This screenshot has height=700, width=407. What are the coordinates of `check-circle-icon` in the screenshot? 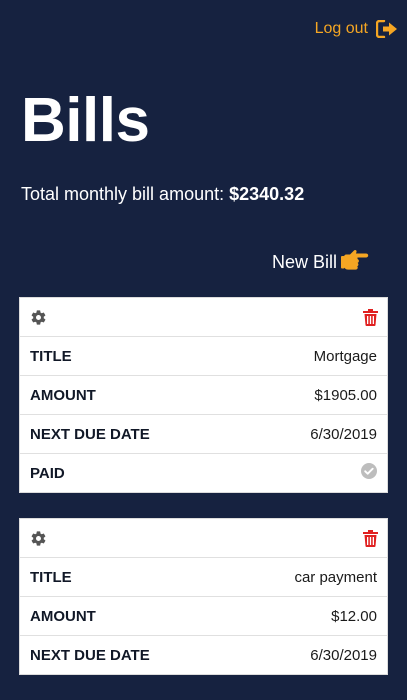 It's located at (369, 473).